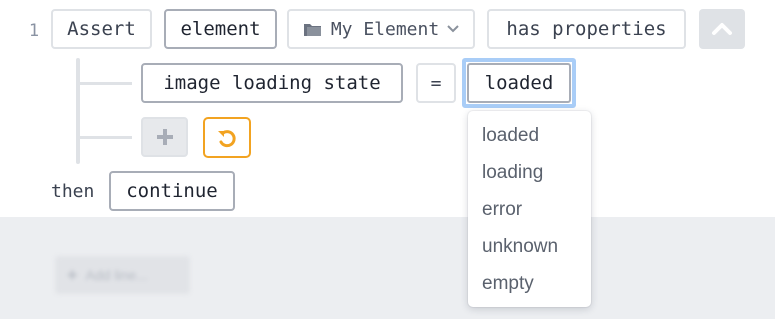  What do you see at coordinates (101, 29) in the screenshot?
I see `assert-keyword: Assert` at bounding box center [101, 29].